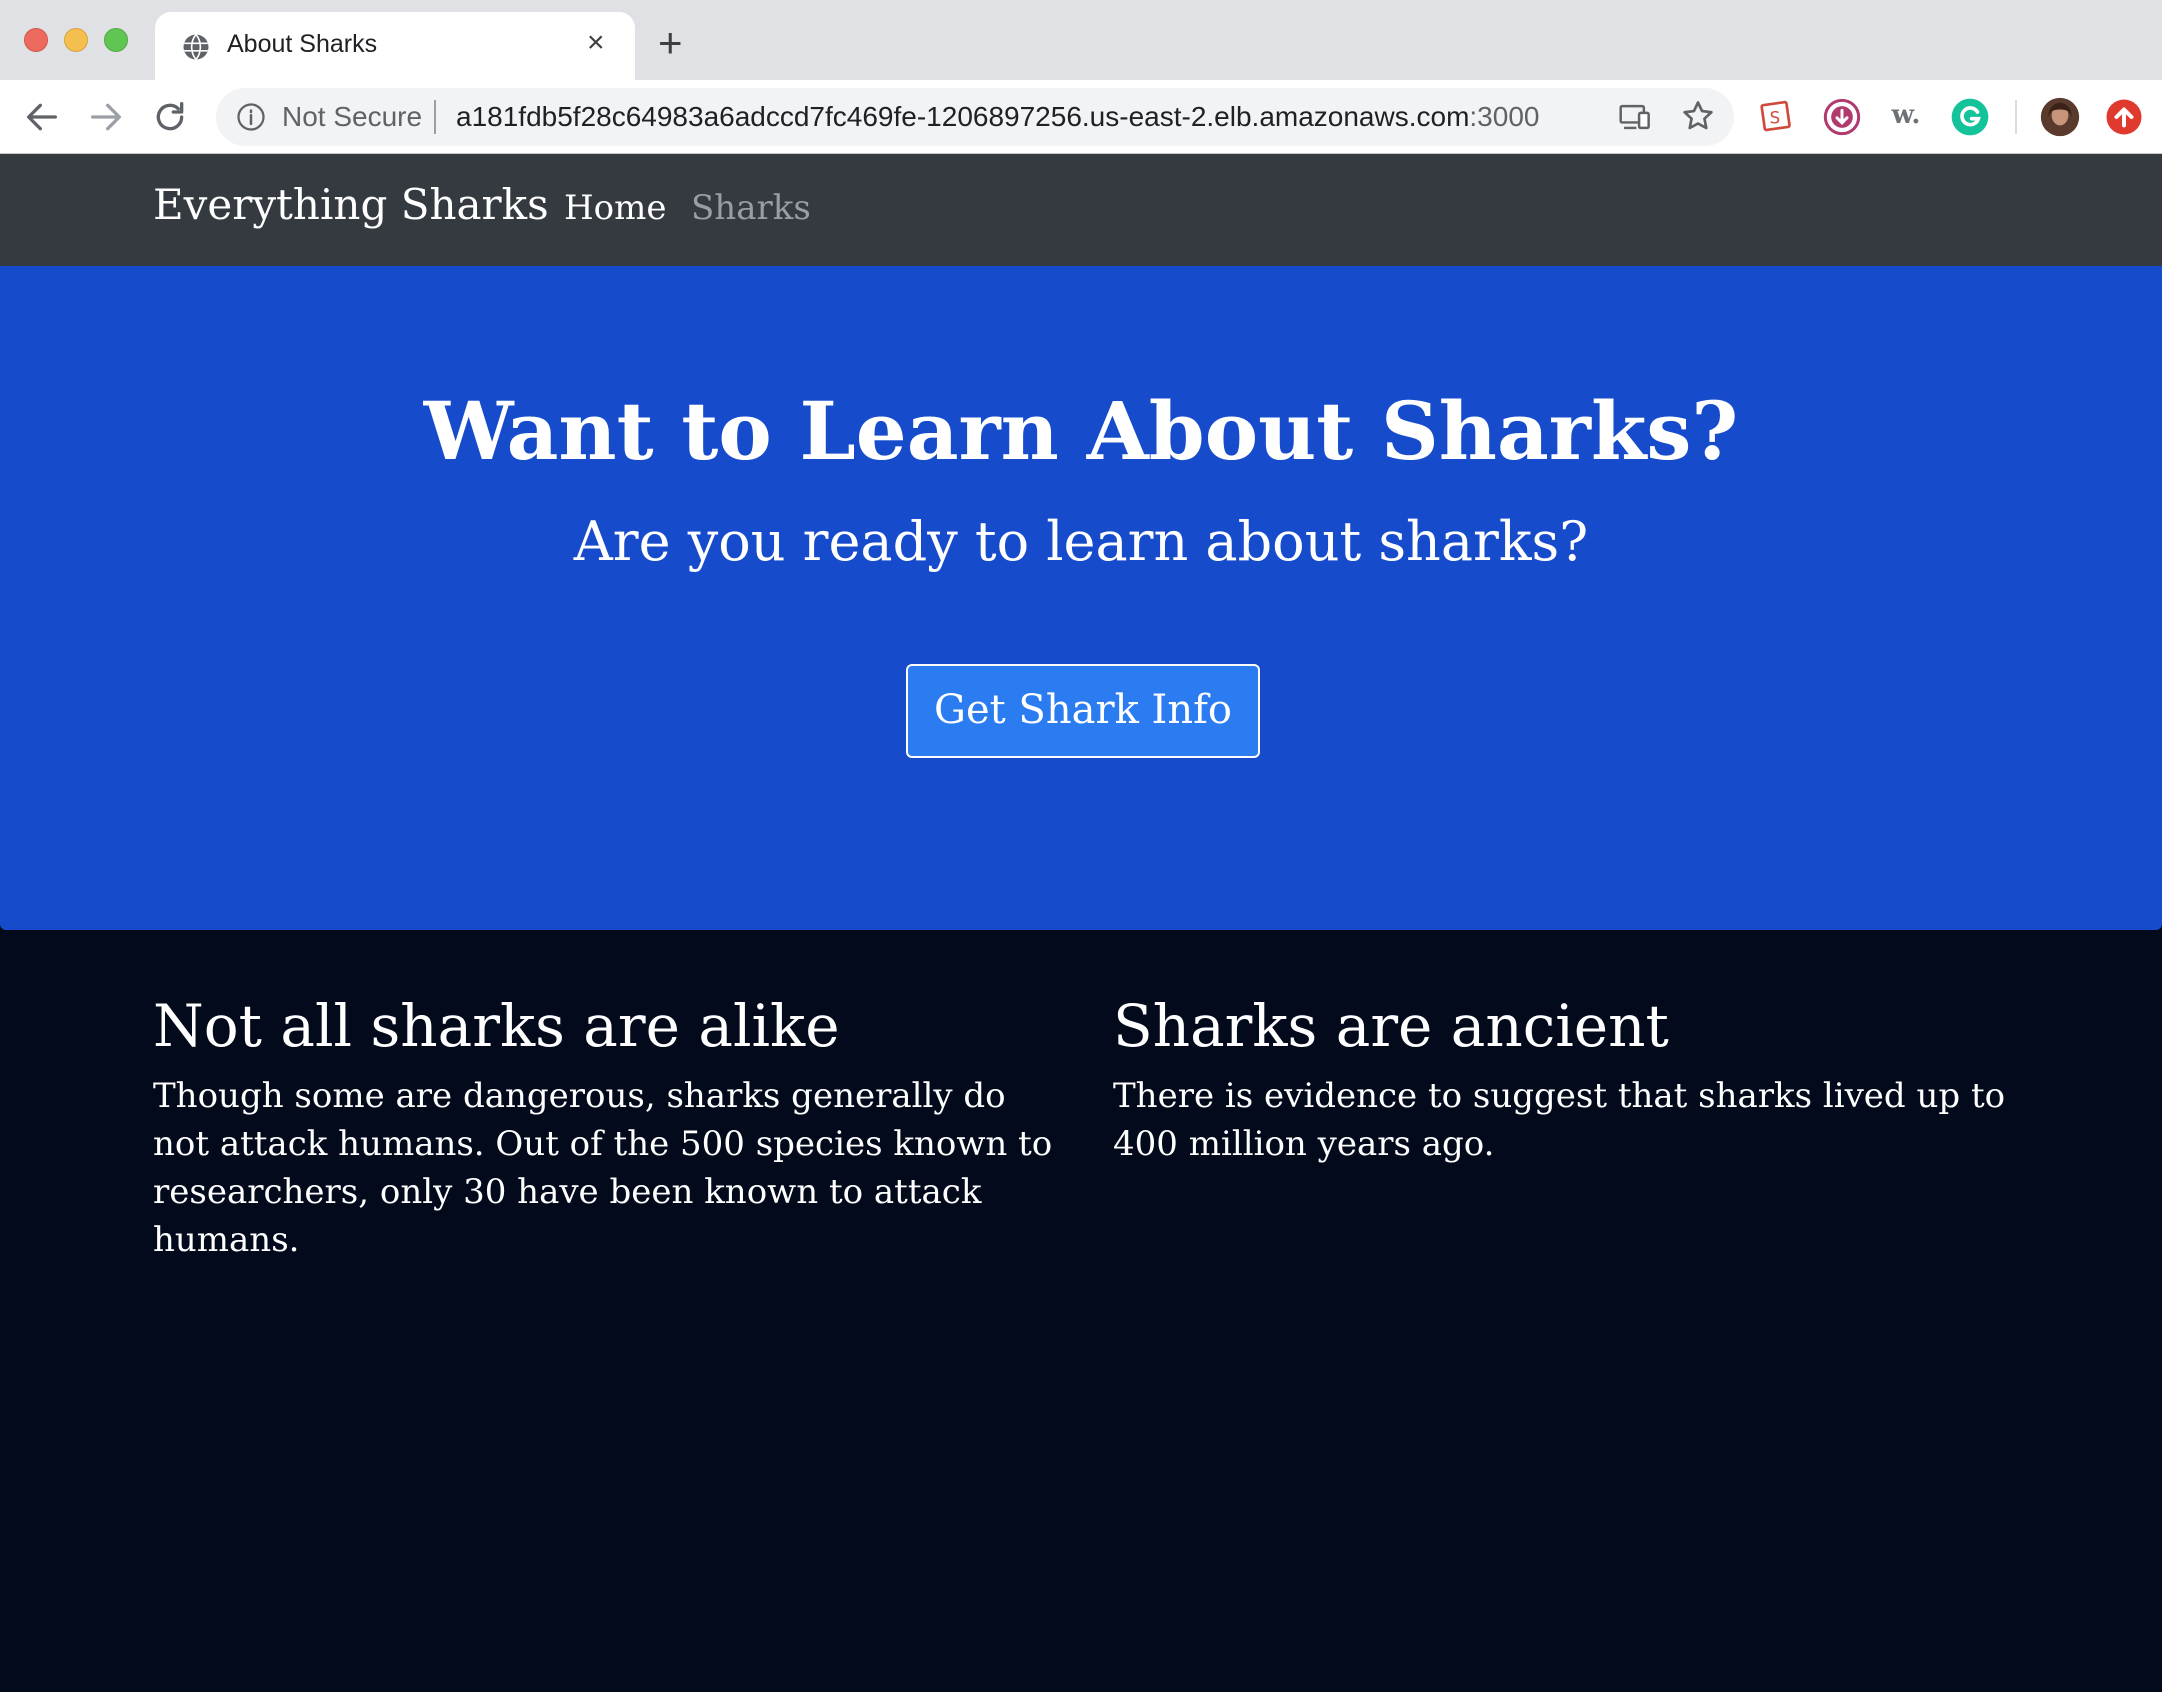 This screenshot has width=2162, height=1692. Describe the element at coordinates (351, 204) in the screenshot. I see `brand-link: Everything Sharks` at that location.